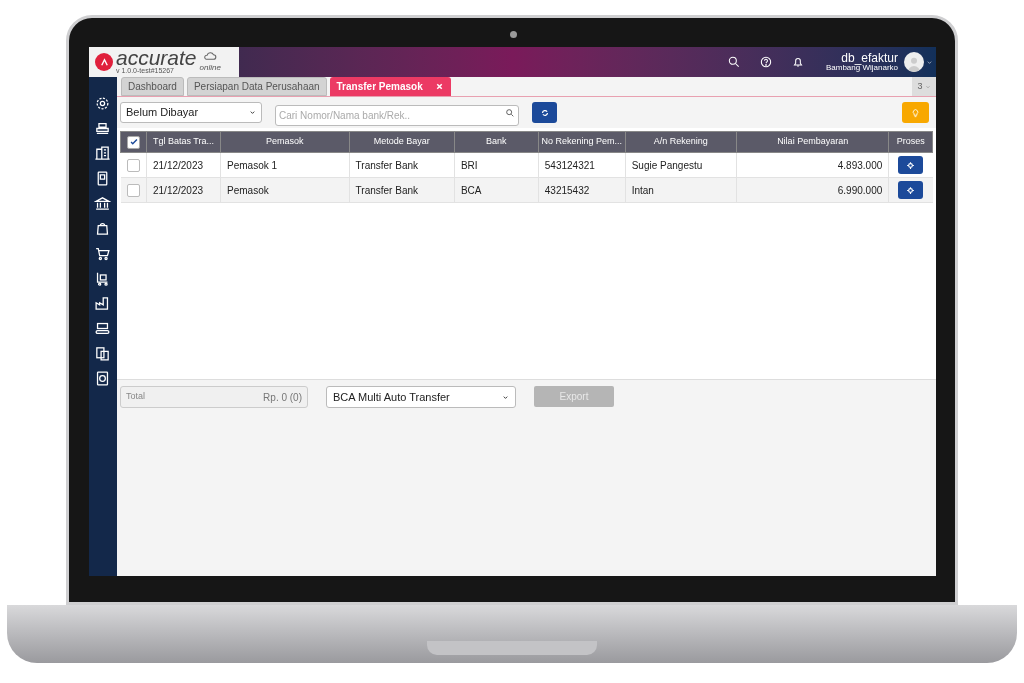  What do you see at coordinates (285, 165) in the screenshot?
I see `table-cell: Pemasok 1` at bounding box center [285, 165].